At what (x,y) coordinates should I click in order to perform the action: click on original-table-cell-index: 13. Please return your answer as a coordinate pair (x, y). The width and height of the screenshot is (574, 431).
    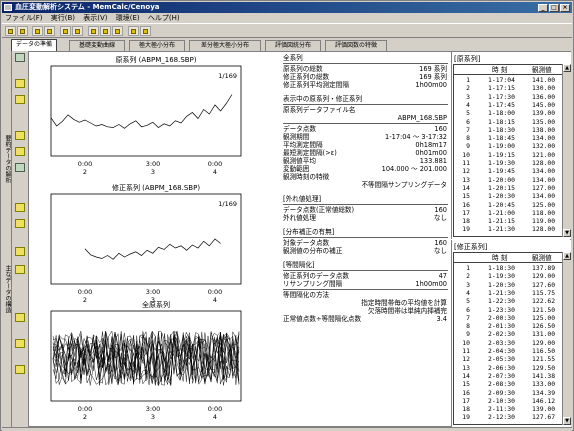
    Looking at the image, I should click on (466, 179).